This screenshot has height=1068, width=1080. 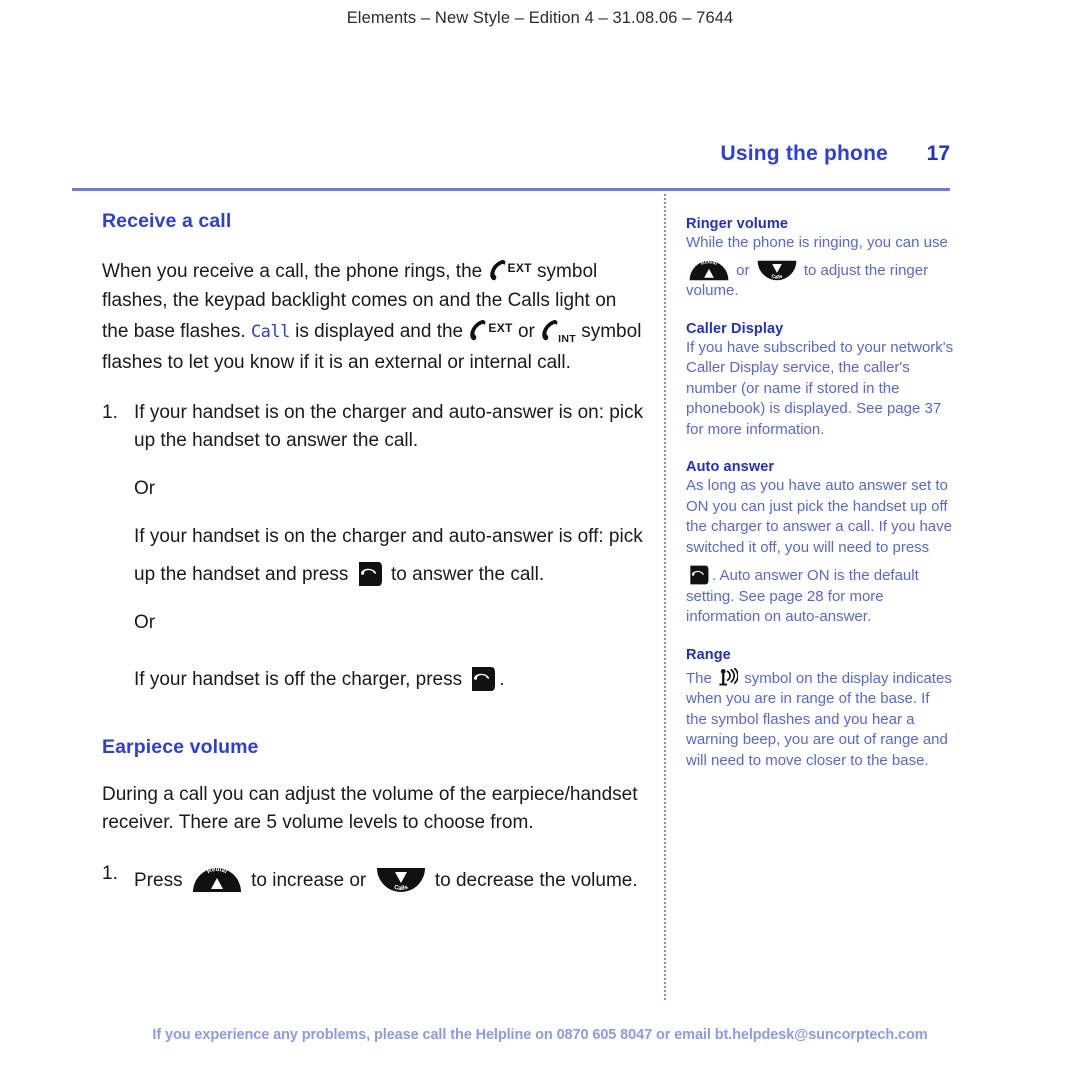 I want to click on sidebar-heading-auto-answer: Auto answer, so click(x=730, y=467).